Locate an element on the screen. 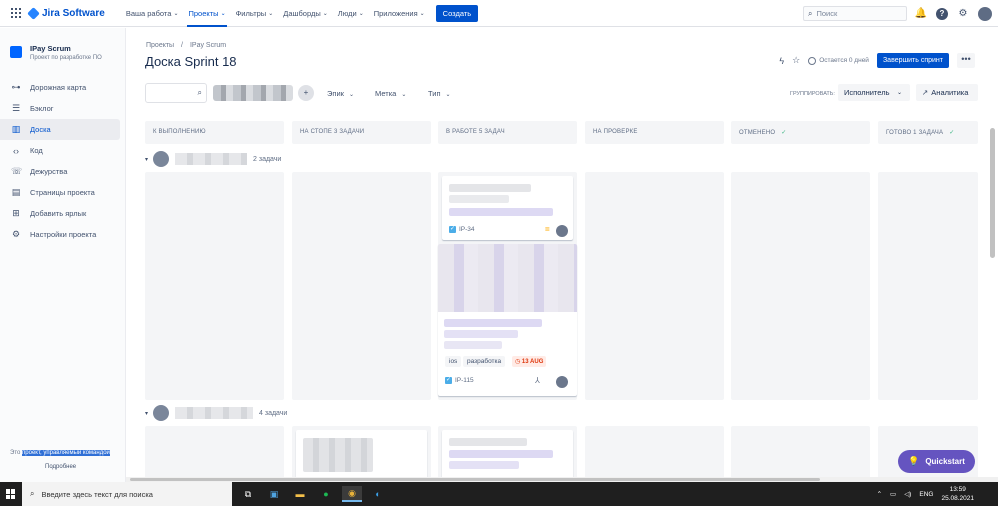 The height and width of the screenshot is (506, 998). jira-logo: Jira Software is located at coordinates (66, 13).